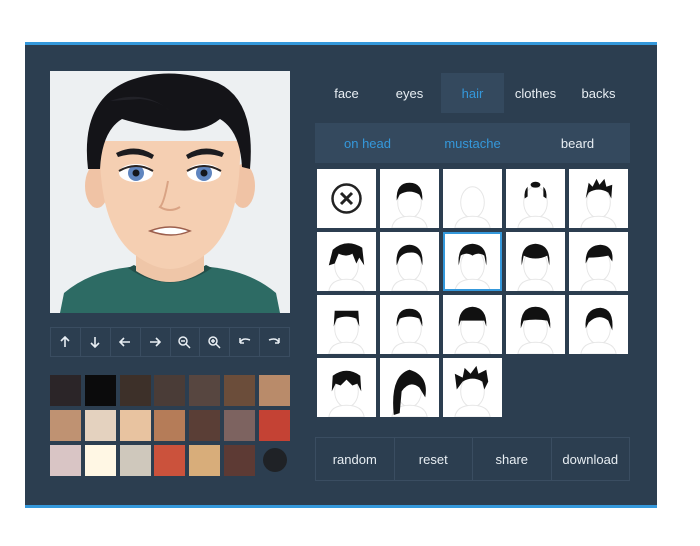 The width and height of the screenshot is (700, 546). What do you see at coordinates (598, 93) in the screenshot?
I see `tab-backs: backs` at bounding box center [598, 93].